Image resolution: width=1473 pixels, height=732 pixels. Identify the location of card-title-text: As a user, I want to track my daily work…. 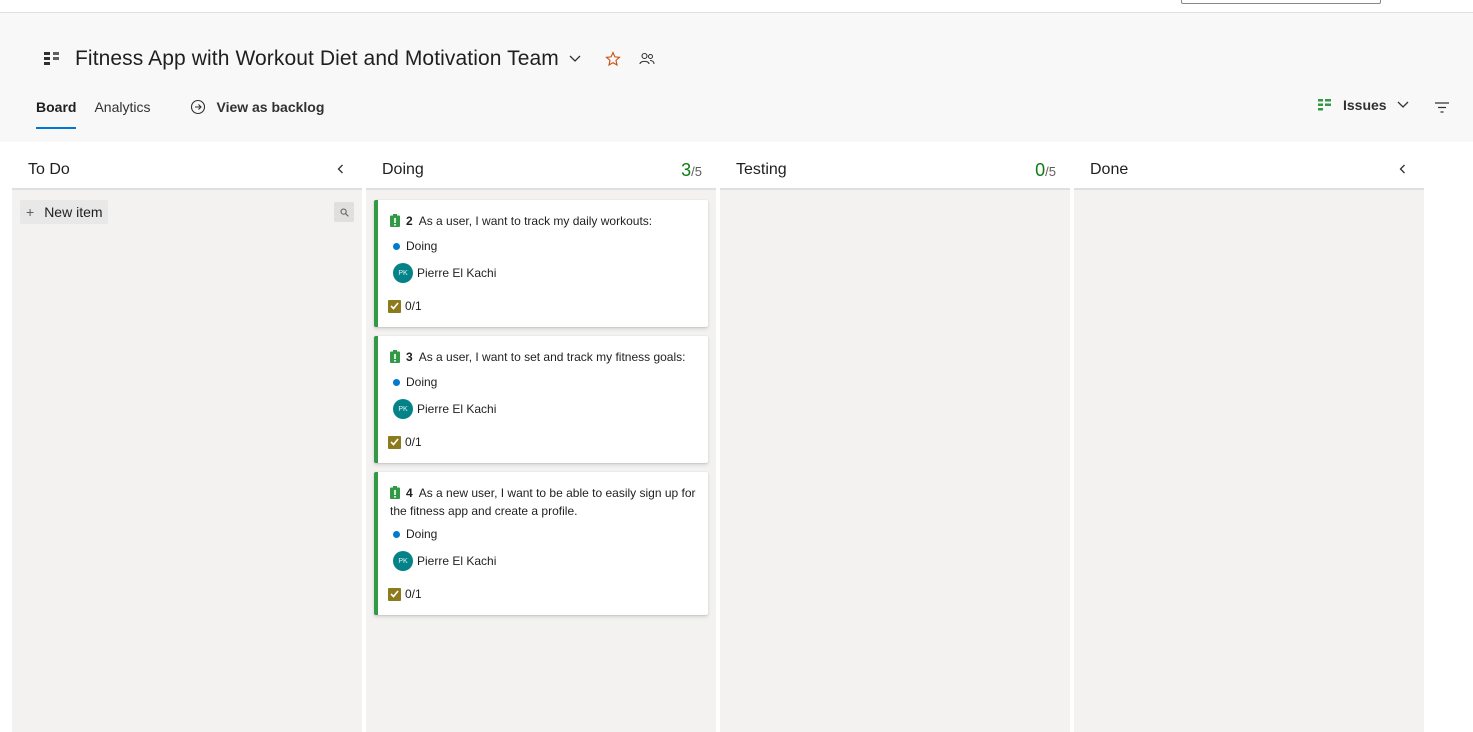
(535, 221).